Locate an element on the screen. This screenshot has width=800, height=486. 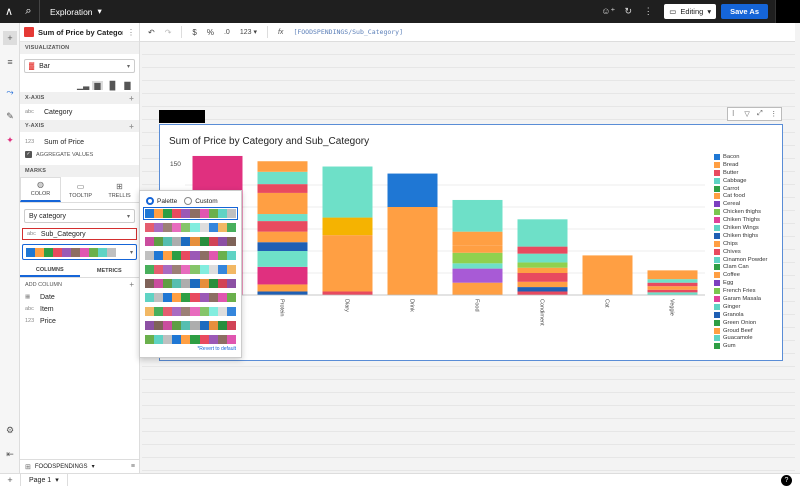
add-element-icon: + is located at coordinates (10, 38).